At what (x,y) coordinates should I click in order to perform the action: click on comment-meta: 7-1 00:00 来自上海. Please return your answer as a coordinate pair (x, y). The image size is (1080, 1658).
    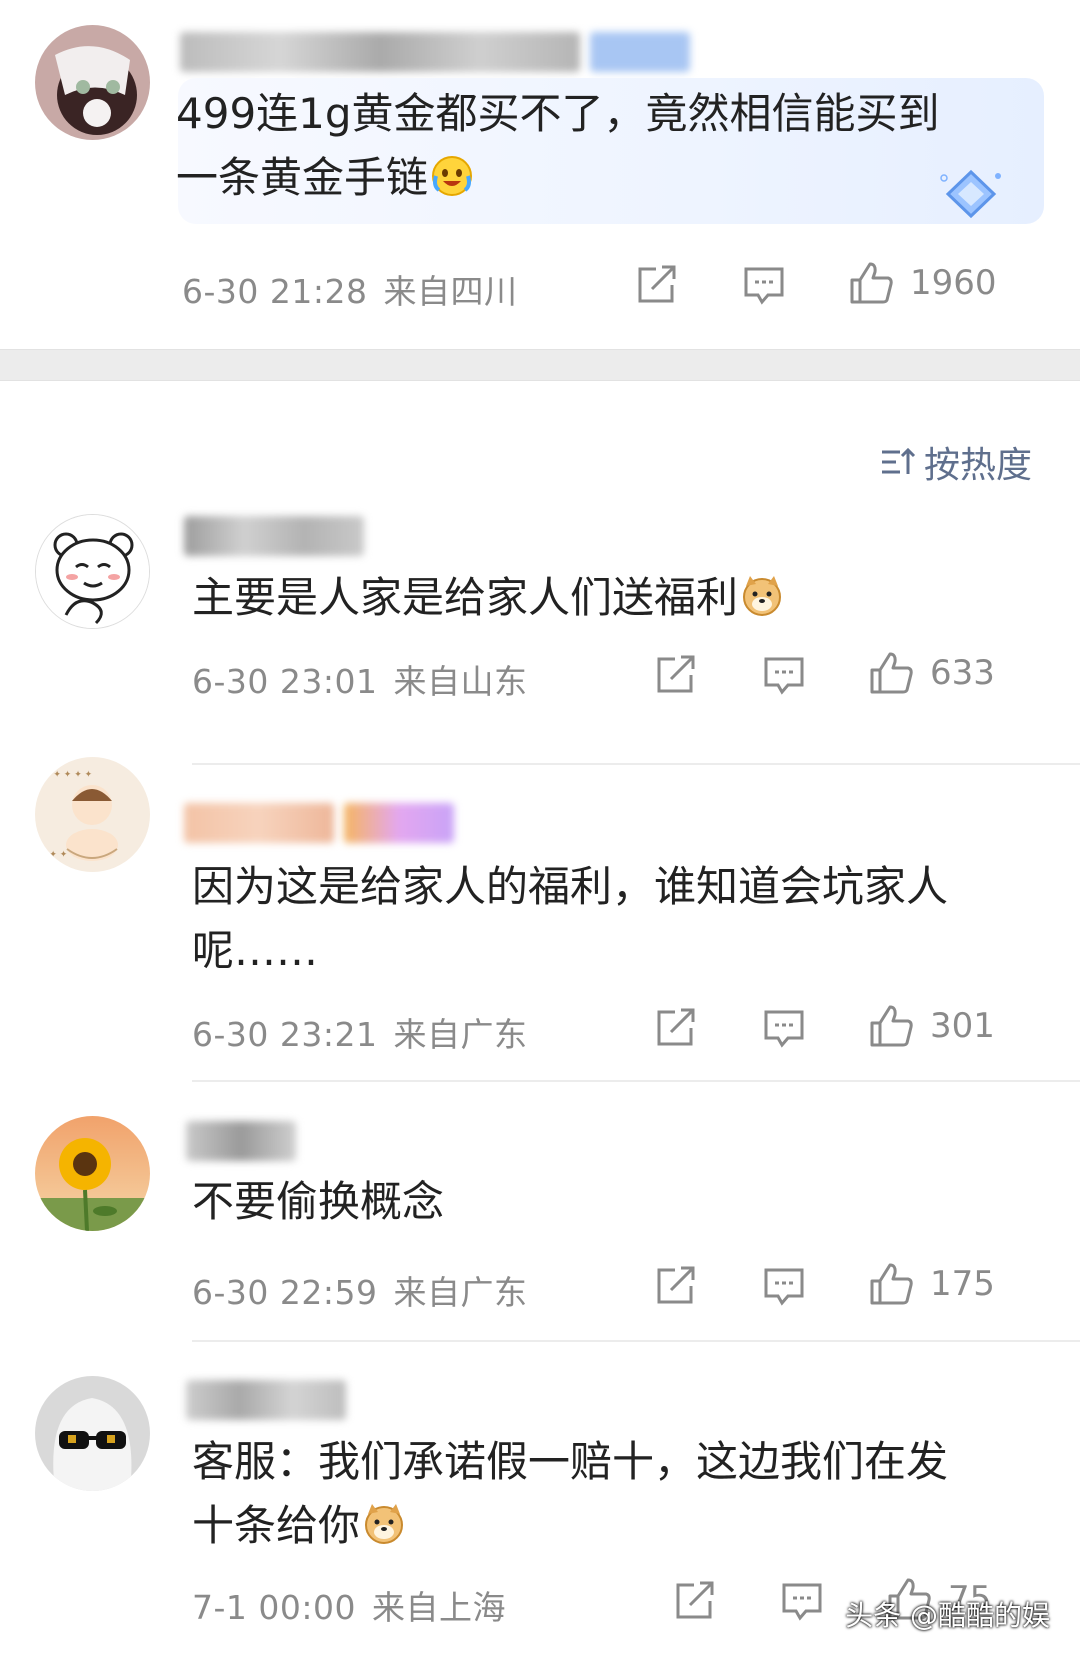
    Looking at the image, I should click on (349, 1605).